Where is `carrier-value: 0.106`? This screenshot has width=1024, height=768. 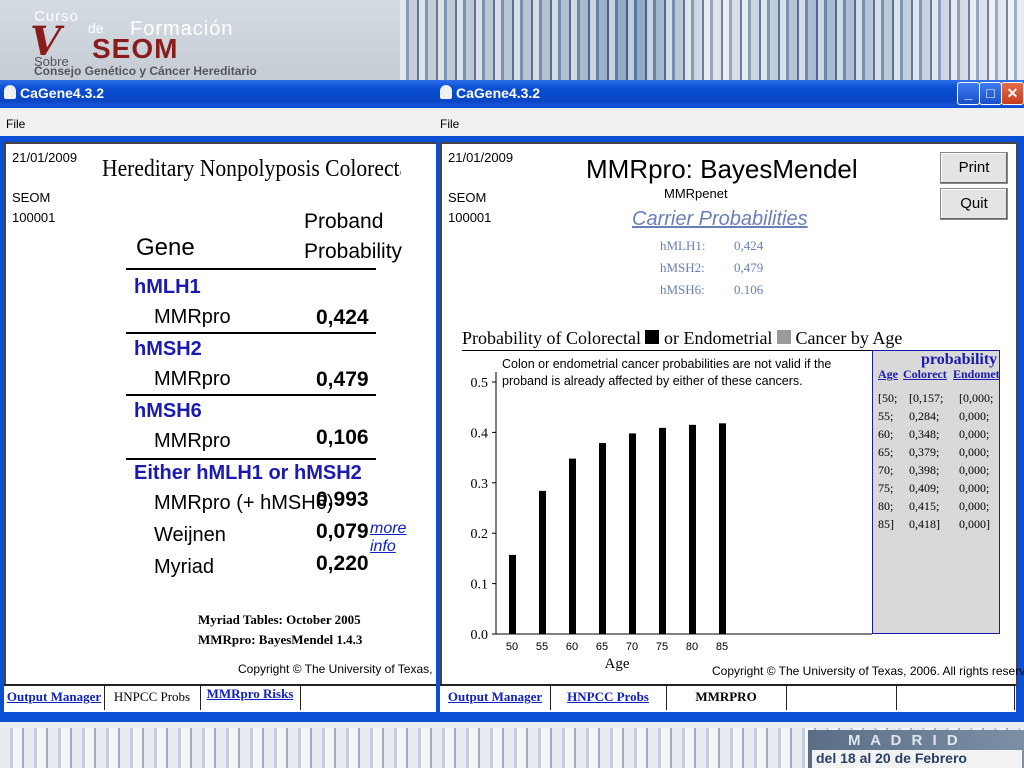 carrier-value: 0.106 is located at coordinates (749, 289).